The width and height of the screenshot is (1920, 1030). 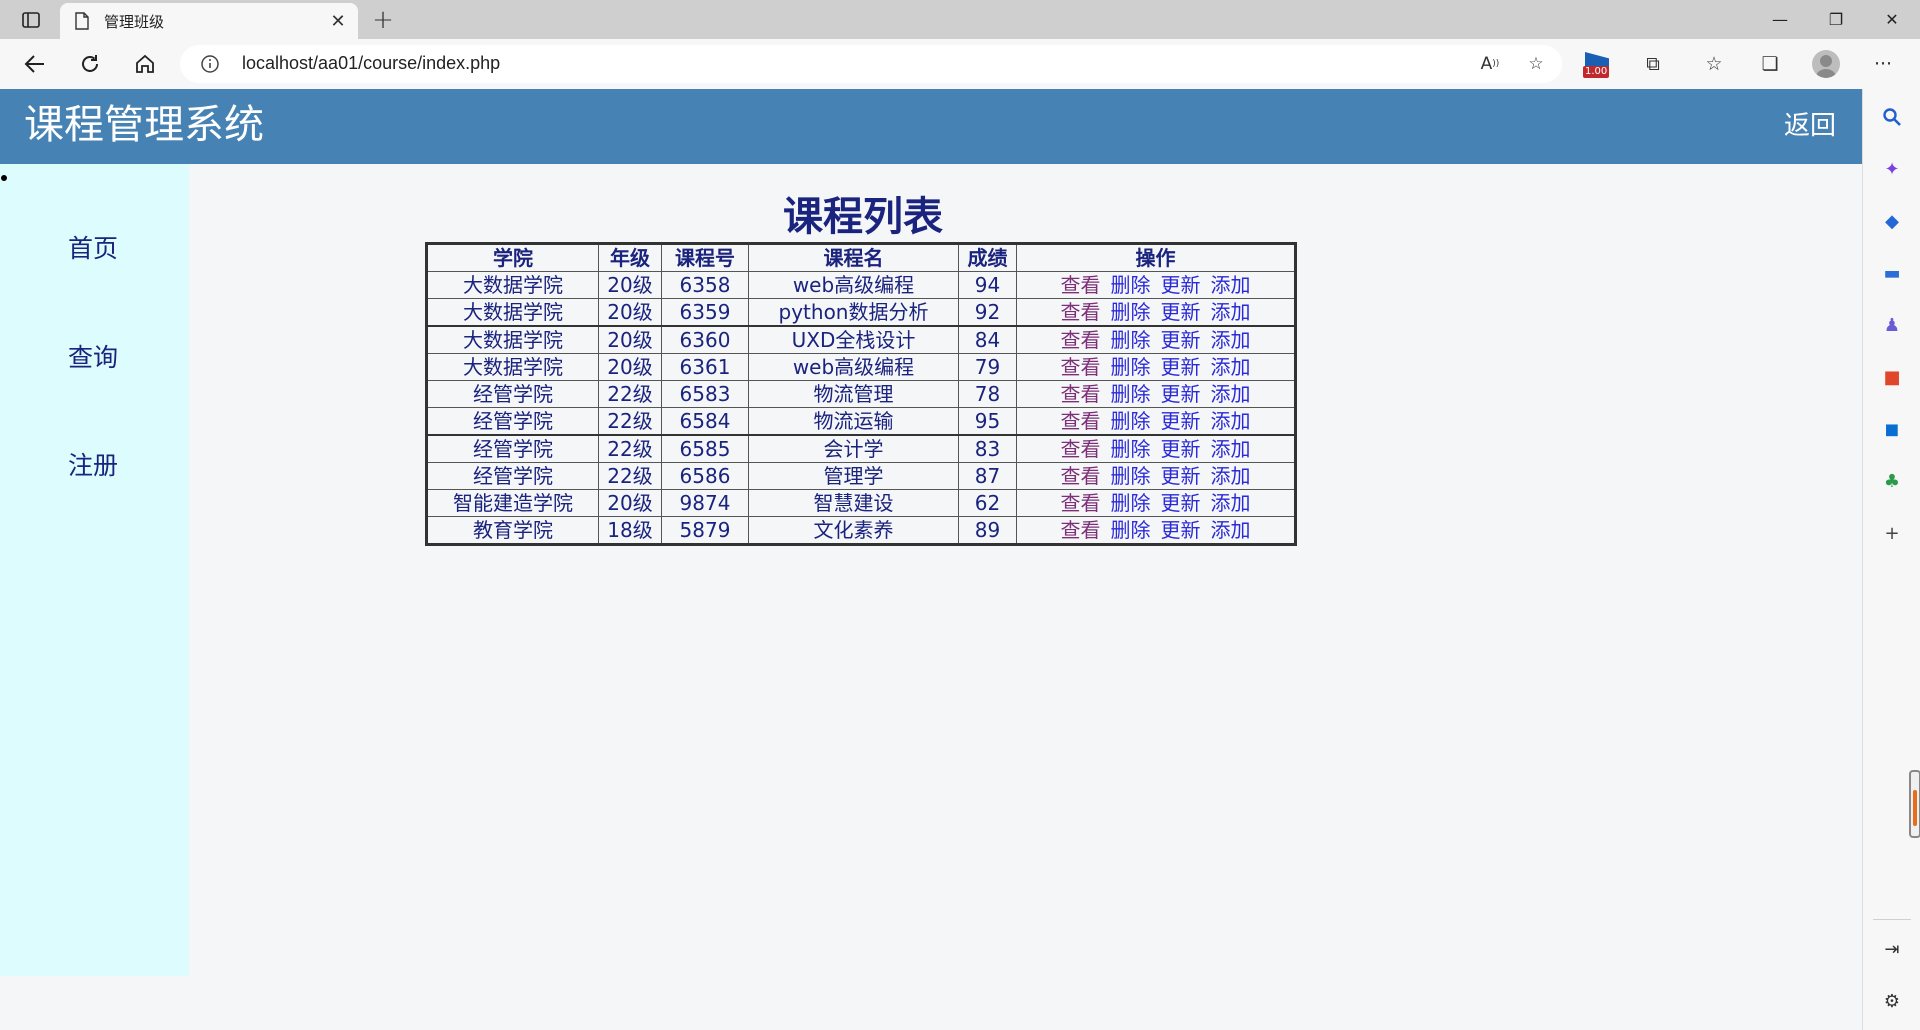 I want to click on nav-item-home: 首页, so click(x=93, y=249).